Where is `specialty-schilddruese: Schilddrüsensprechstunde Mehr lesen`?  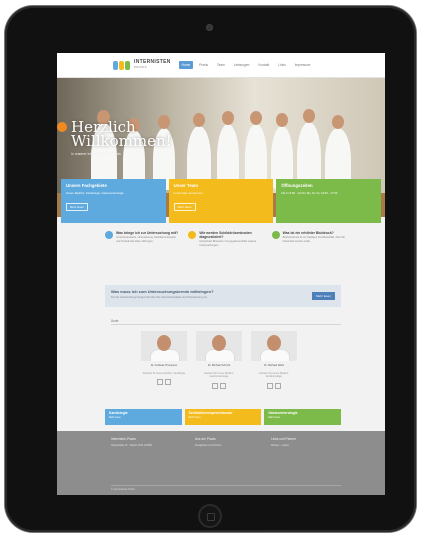 specialty-schilddruese: Schilddrüsensprechstunde Mehr lesen is located at coordinates (223, 417).